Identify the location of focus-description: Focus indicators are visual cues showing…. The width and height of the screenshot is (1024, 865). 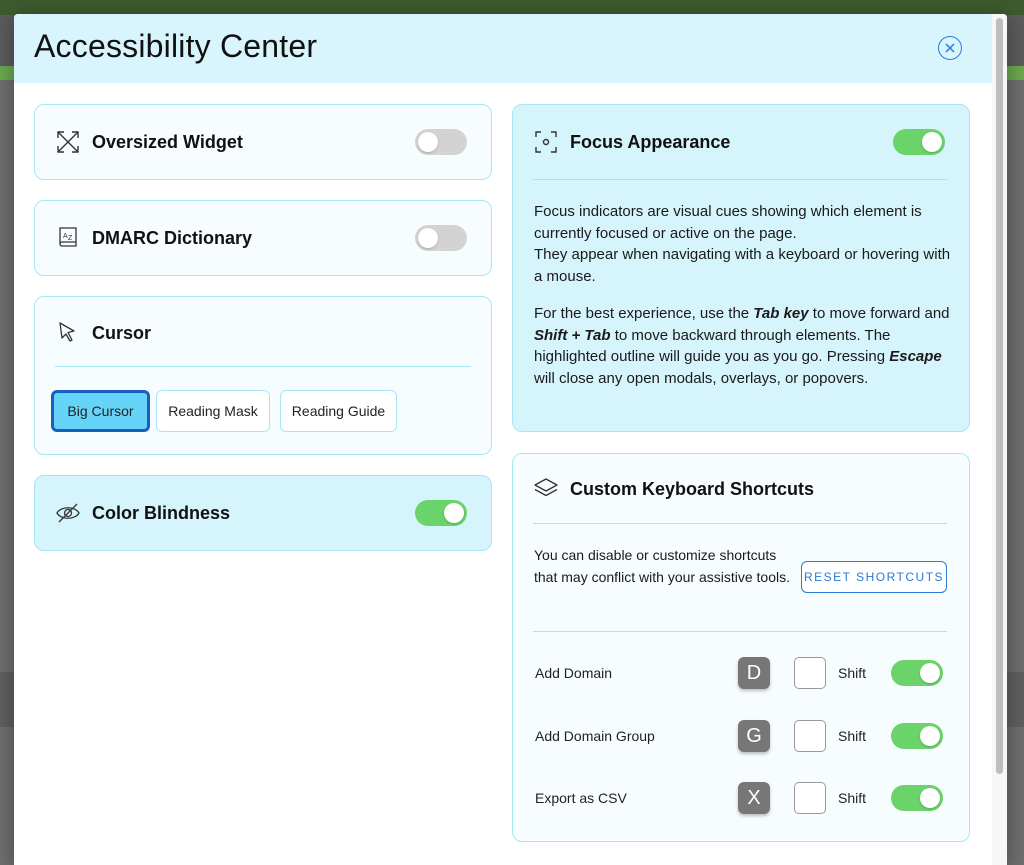
(744, 295).